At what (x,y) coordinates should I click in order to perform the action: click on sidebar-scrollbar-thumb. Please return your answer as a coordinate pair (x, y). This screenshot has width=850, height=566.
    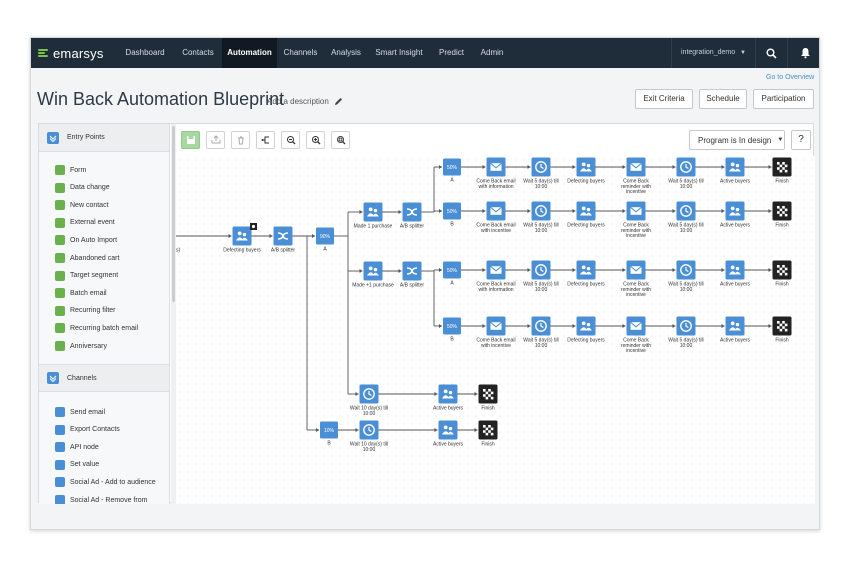
    Looking at the image, I should click on (173, 214).